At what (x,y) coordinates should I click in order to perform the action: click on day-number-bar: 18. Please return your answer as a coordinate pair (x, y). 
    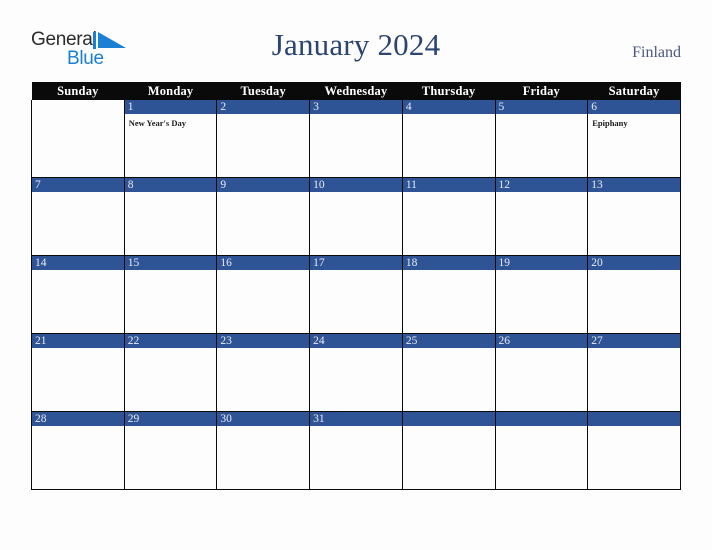
    Looking at the image, I should click on (448, 263).